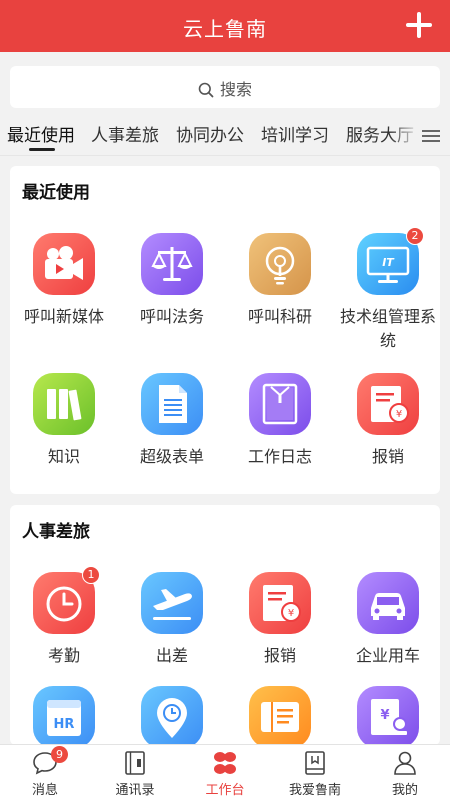 The height and width of the screenshot is (800, 450). I want to click on app-label: 出差, so click(171, 655).